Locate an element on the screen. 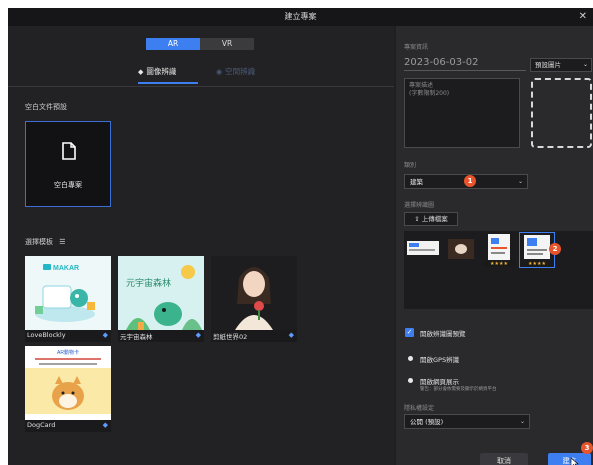 The image size is (593, 465). cube-icon: ◆ is located at coordinates (141, 72).